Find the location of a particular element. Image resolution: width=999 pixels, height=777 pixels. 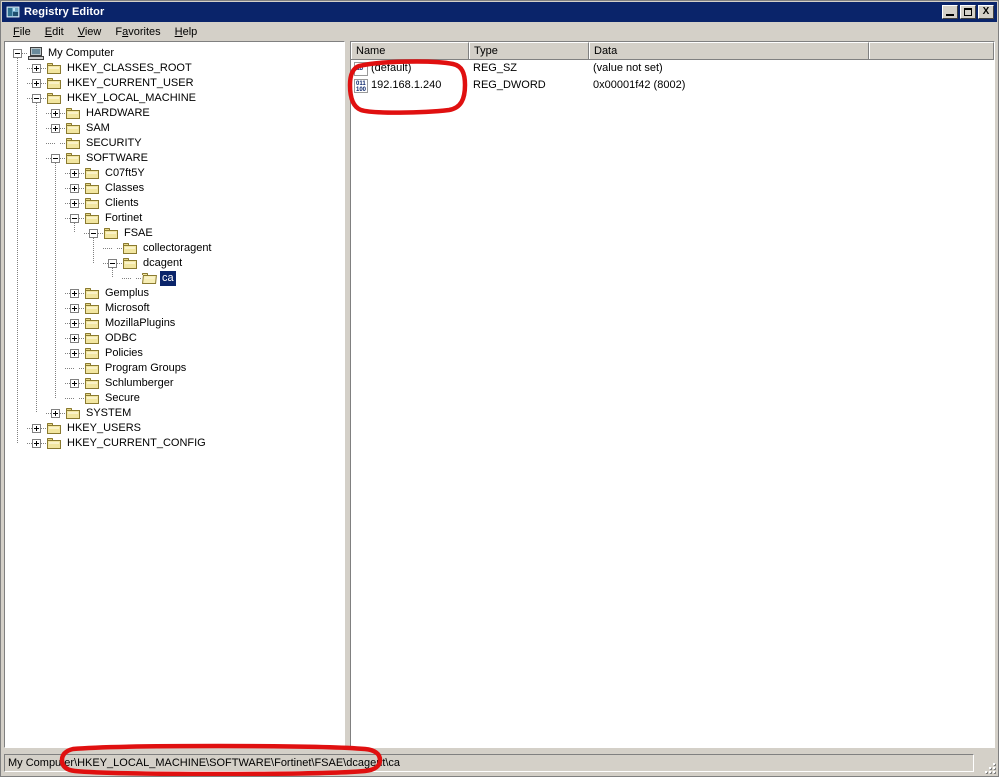

maximize-button is located at coordinates (968, 12).